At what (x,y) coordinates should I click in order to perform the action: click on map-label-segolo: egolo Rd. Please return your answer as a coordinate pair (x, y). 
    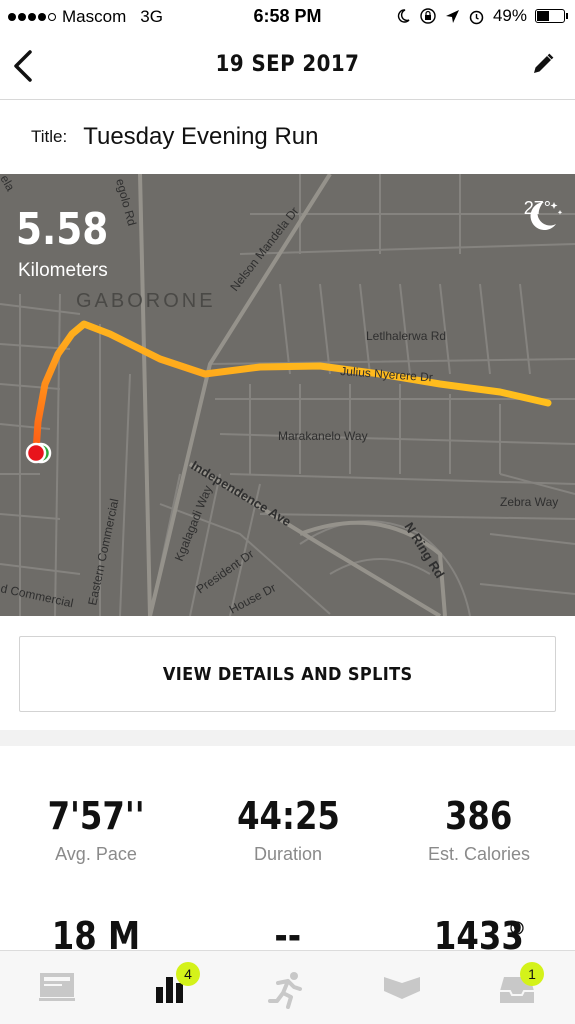
    Looking at the image, I should click on (126, 202).